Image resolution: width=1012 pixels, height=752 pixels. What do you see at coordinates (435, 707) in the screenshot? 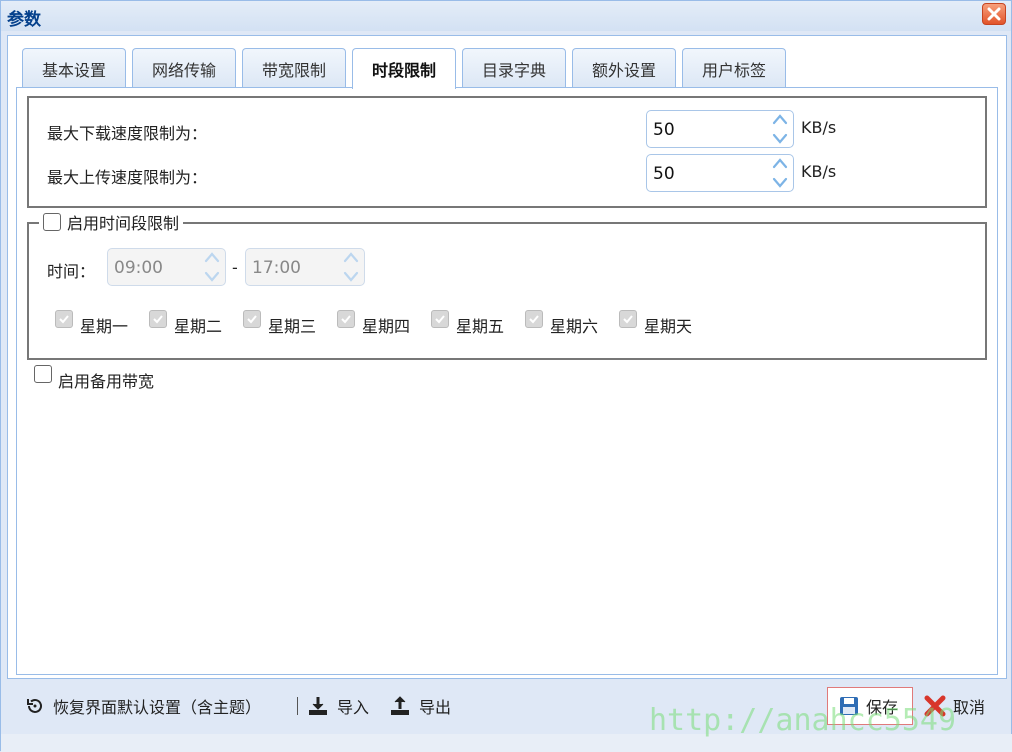
I see `export-label: 导出` at bounding box center [435, 707].